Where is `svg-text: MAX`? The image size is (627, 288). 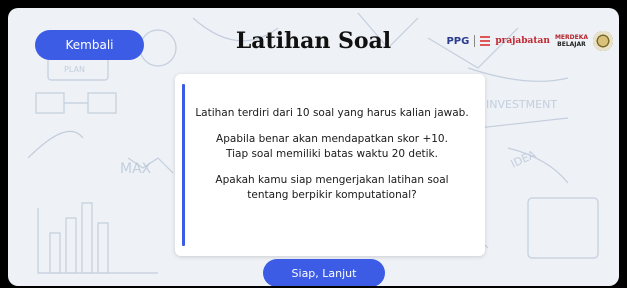
svg-text: MAX is located at coordinates (136, 169).